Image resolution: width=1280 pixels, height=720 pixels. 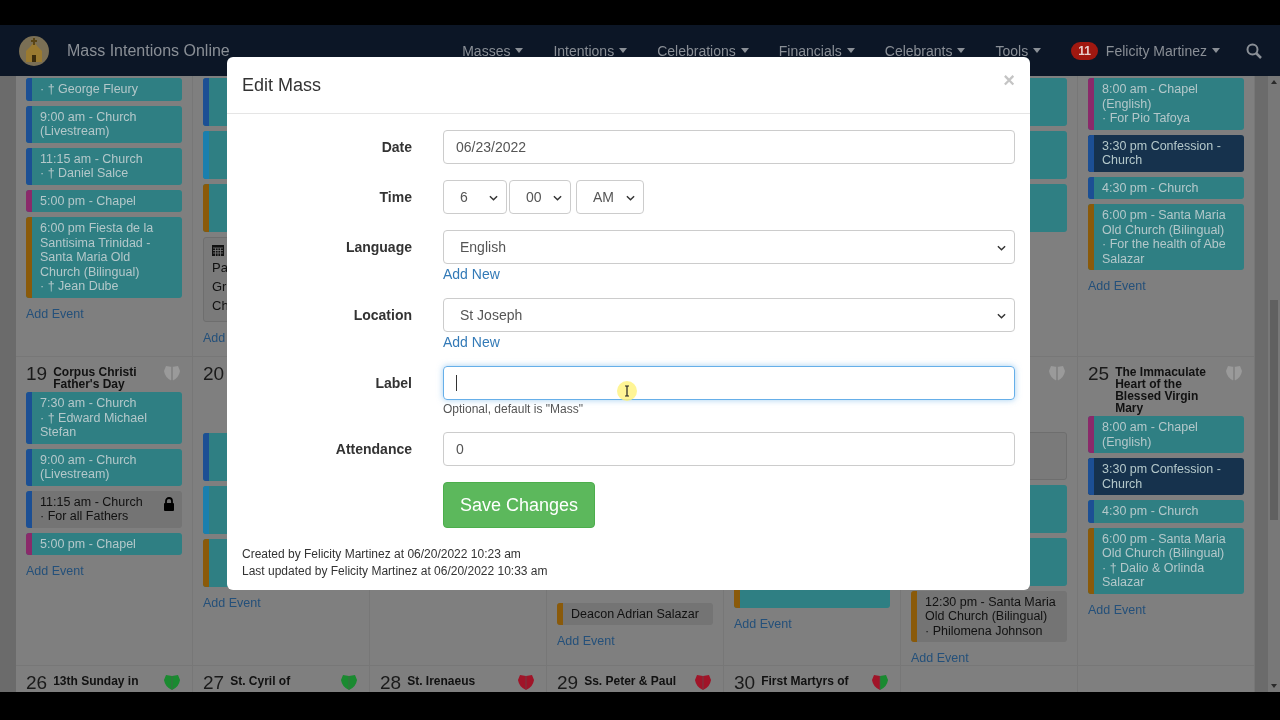 I want to click on mass-event: 11:15 am - Church · † Daniel Salce, so click(x=104, y=166).